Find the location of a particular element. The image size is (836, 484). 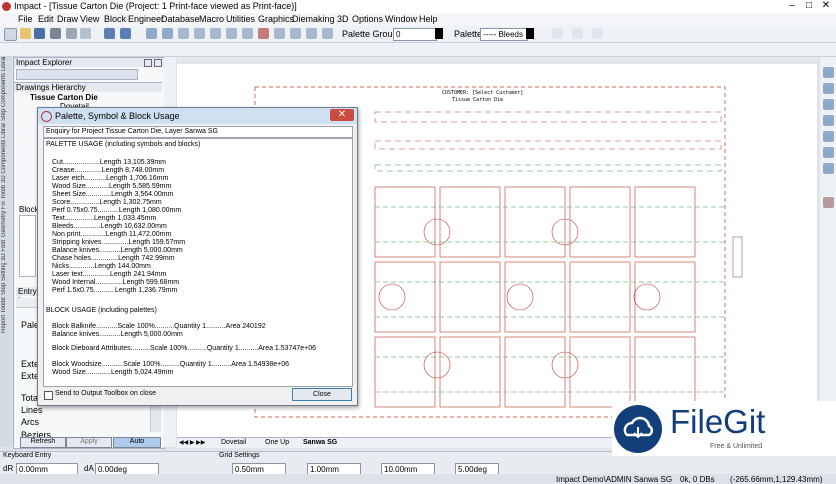

cut-icon is located at coordinates (71, 33).